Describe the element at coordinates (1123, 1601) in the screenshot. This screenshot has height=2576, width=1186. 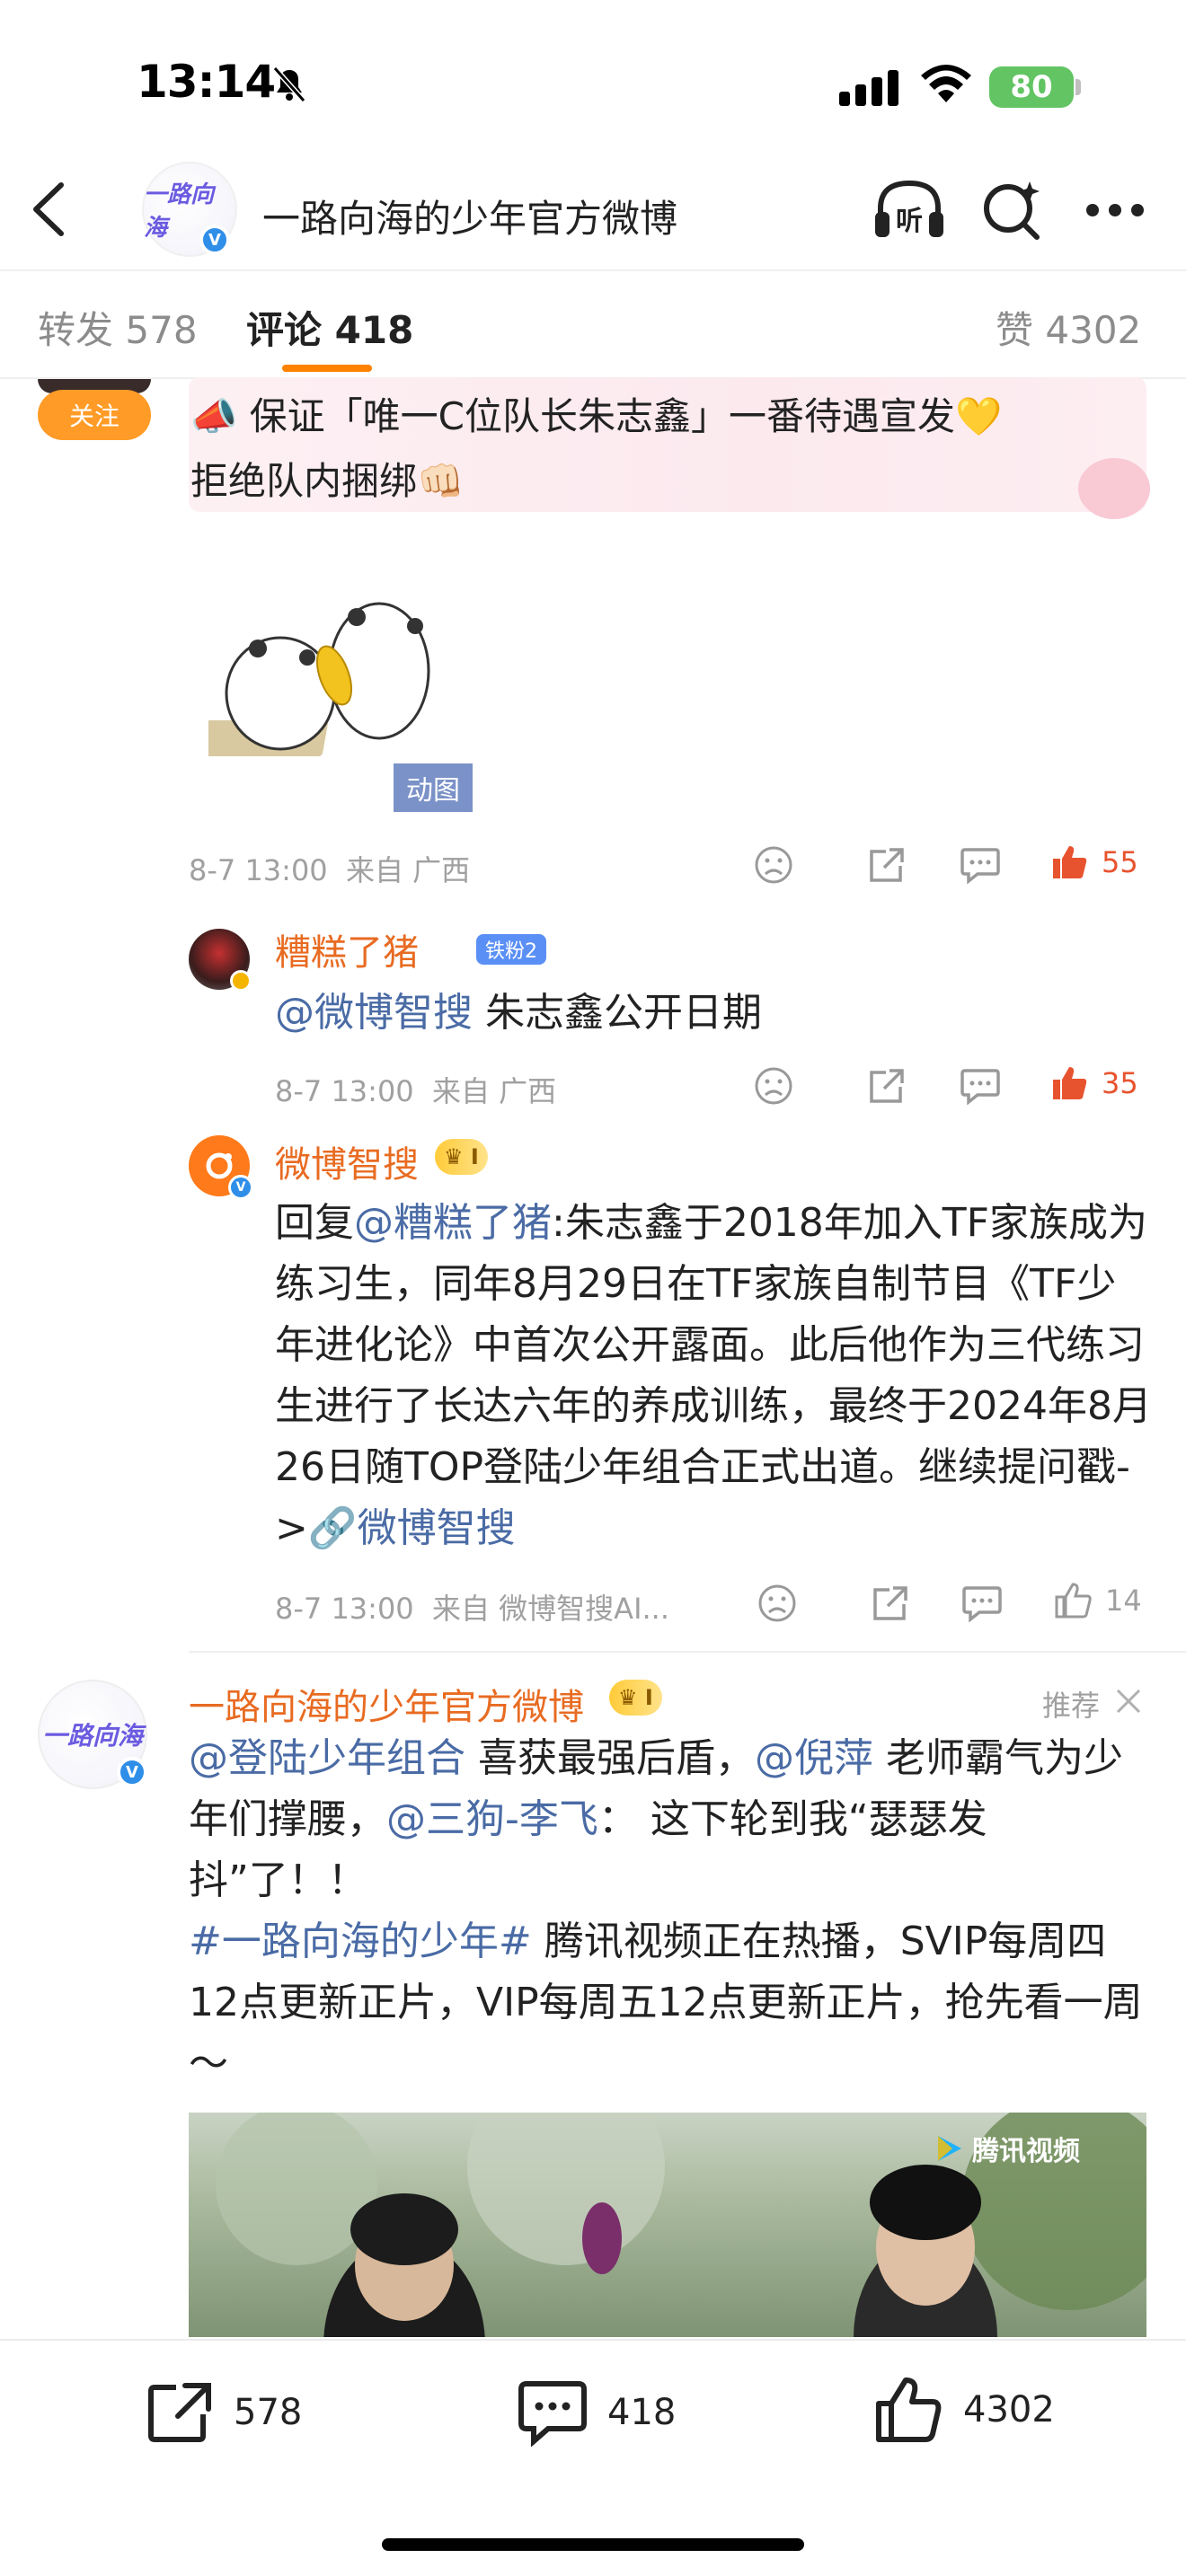
I see `like-count: 14` at that location.